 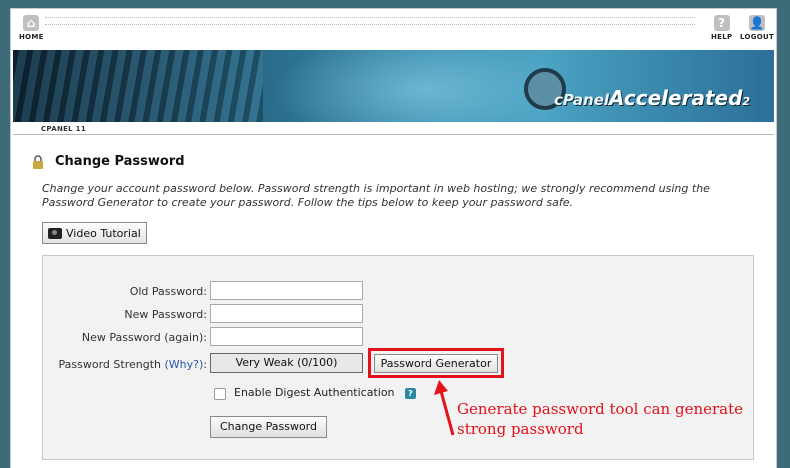 I want to click on digest-auth-checkbox, so click(x=220, y=394).